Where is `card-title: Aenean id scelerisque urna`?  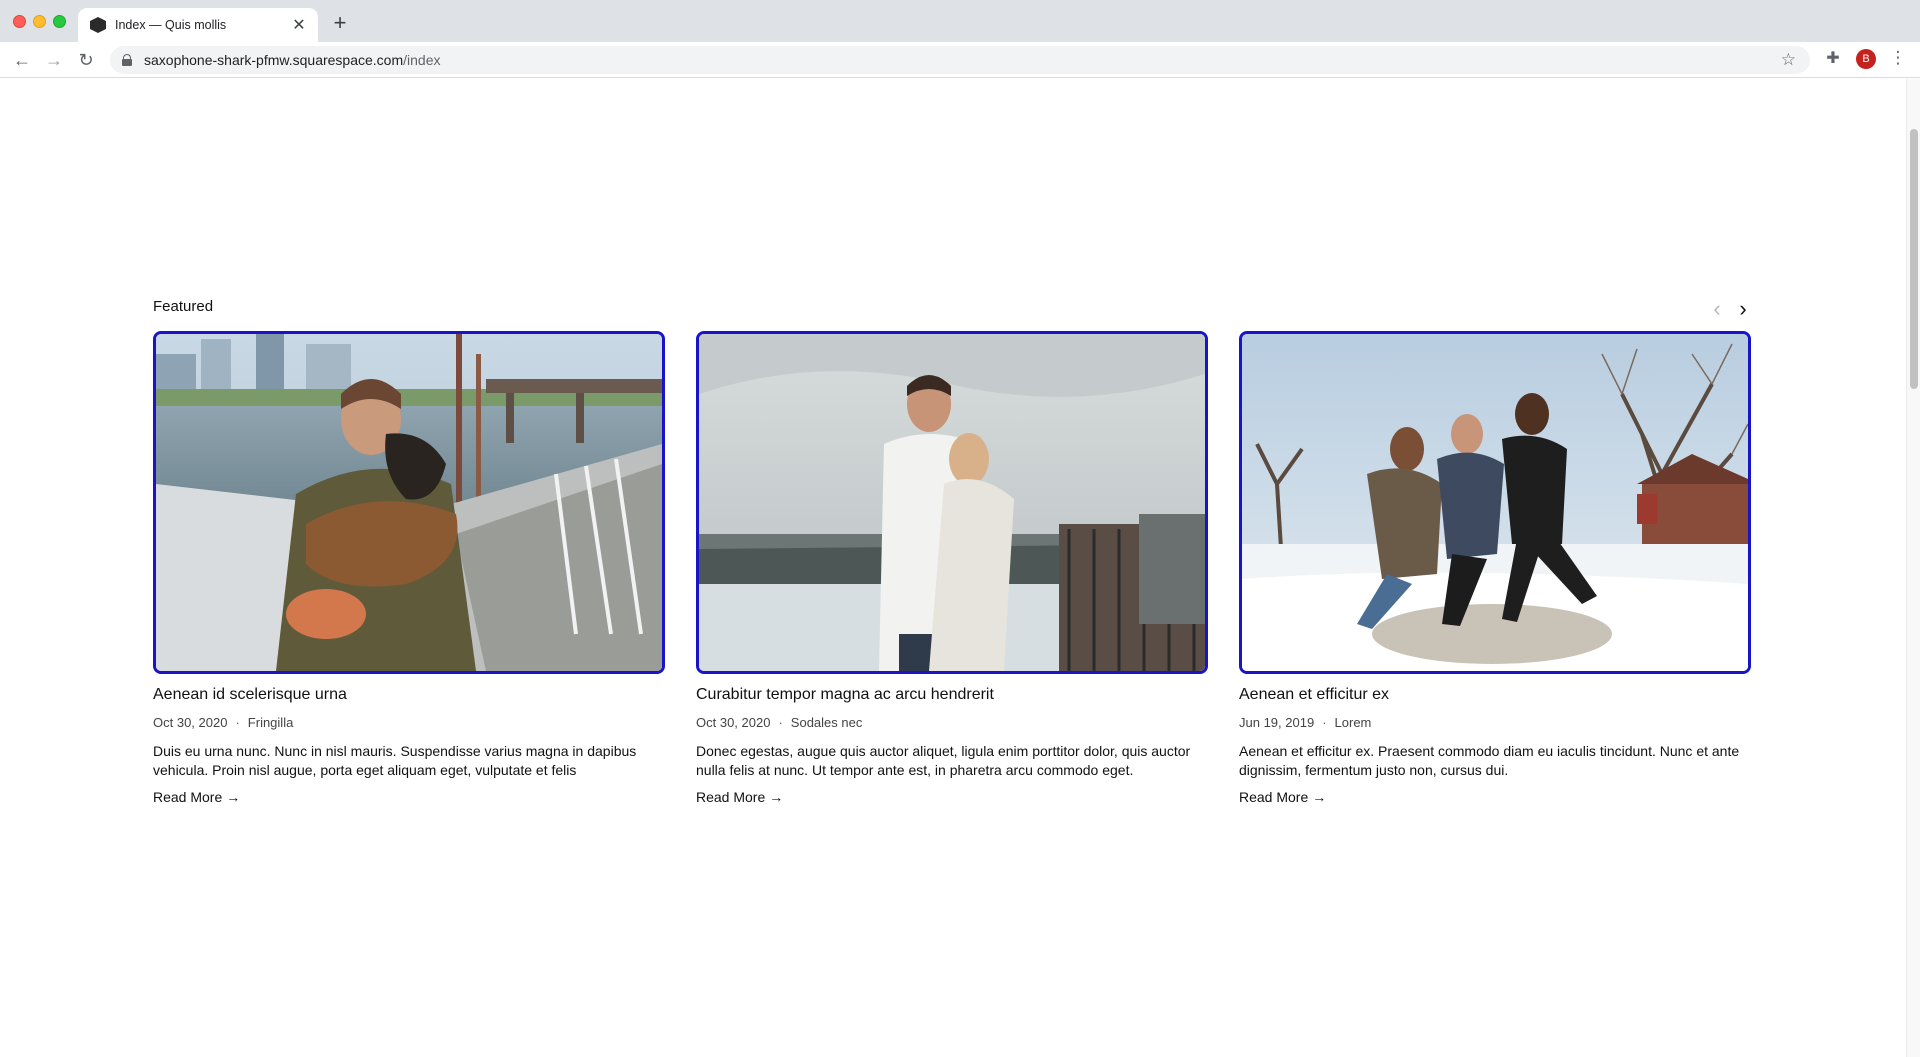 card-title: Aenean id scelerisque urna is located at coordinates (409, 695).